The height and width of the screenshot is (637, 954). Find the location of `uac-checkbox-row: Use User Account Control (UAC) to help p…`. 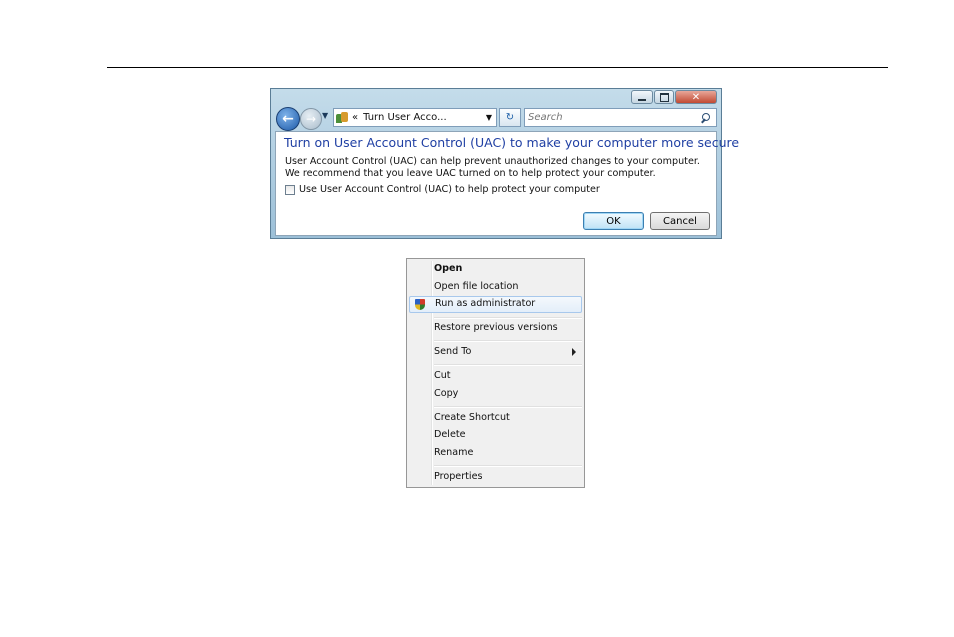

uac-checkbox-row: Use User Account Control (UAC) to help p… is located at coordinates (442, 189).